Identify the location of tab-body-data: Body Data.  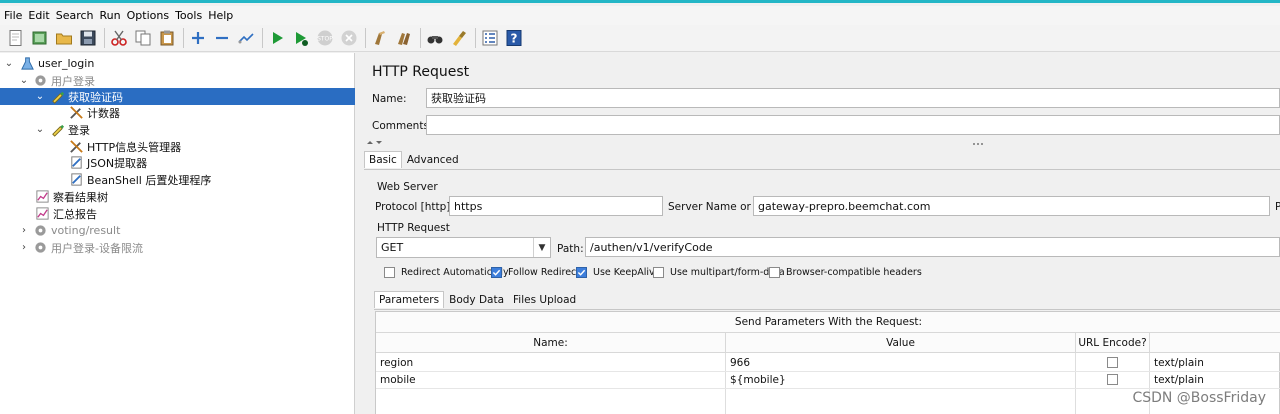
(476, 300).